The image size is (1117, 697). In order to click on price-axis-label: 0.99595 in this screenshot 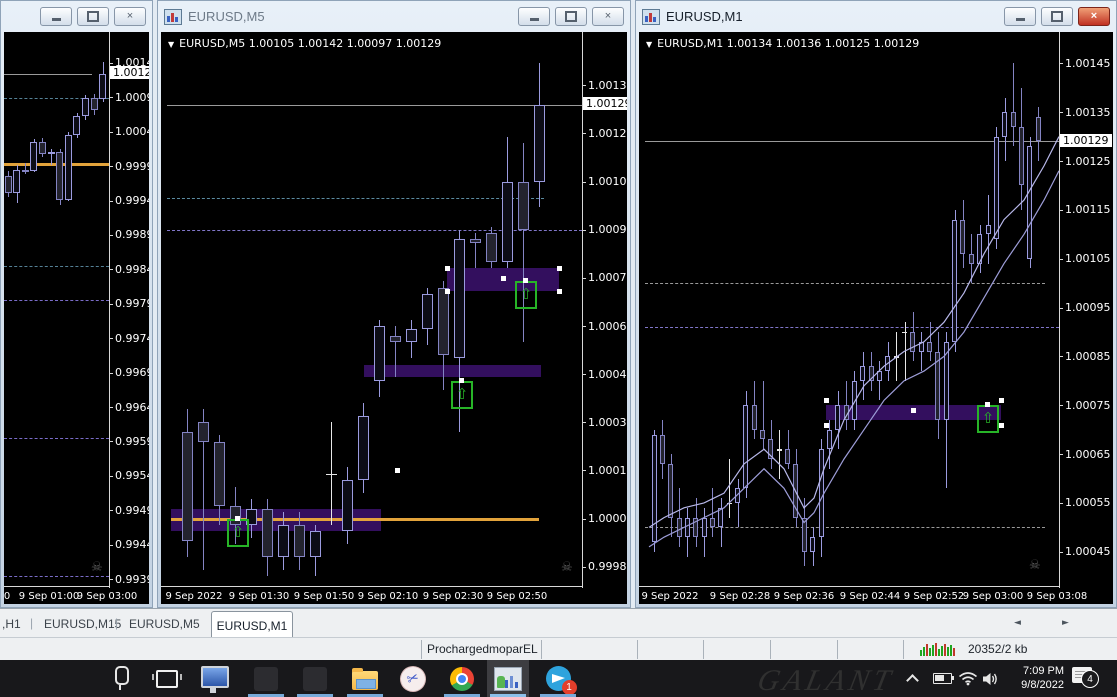, I will do `click(132, 441)`.